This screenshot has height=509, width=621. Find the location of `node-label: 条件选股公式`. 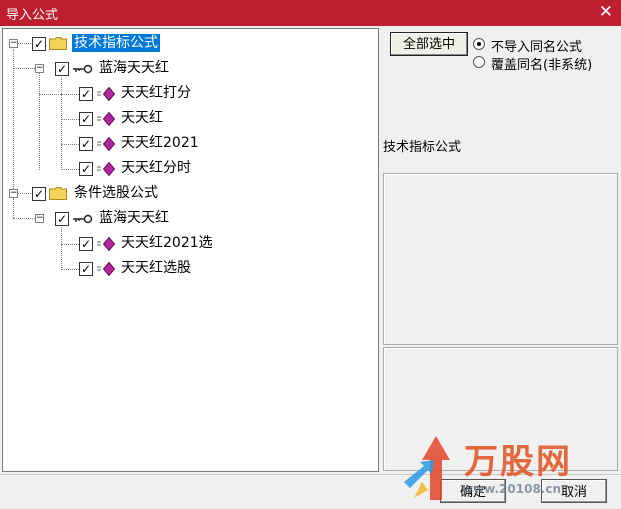

node-label: 条件选股公式 is located at coordinates (116, 193).